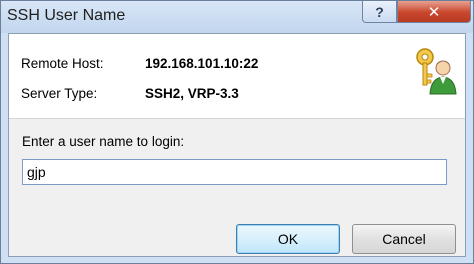  What do you see at coordinates (103, 141) in the screenshot?
I see `username-prompt-label: Enter a user name to login:` at bounding box center [103, 141].